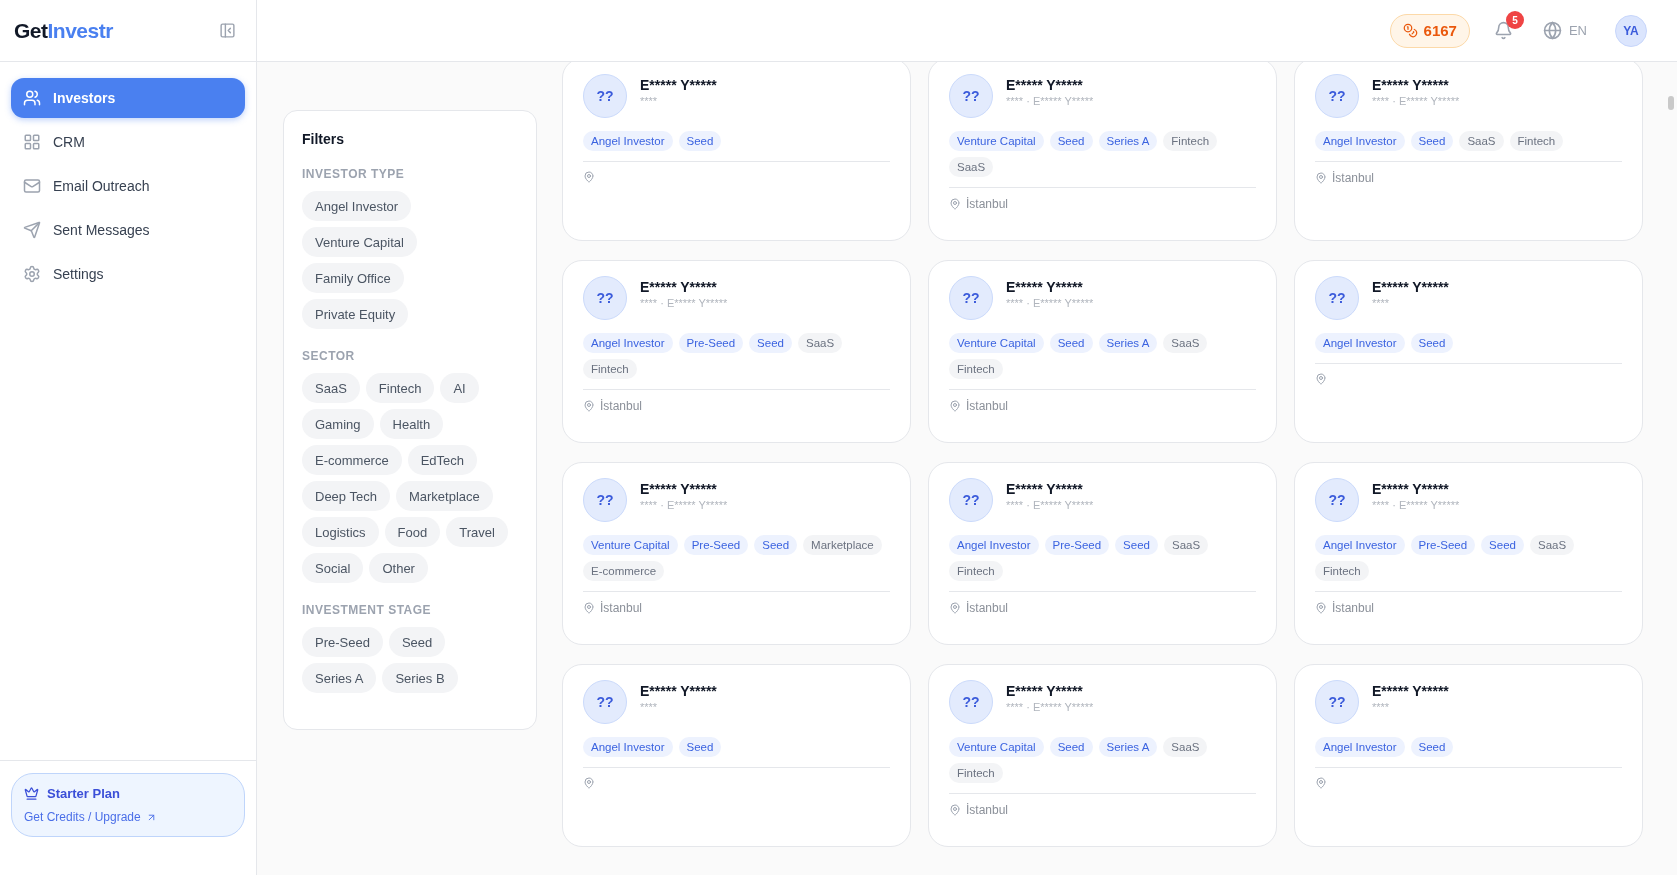 This screenshot has width=1677, height=875. Describe the element at coordinates (1468, 151) in the screenshot. I see `investor-card: ?? E***** Y***** **** · E***** Y***** Angel Investor Seed SaaS Fintech İstanbul` at that location.